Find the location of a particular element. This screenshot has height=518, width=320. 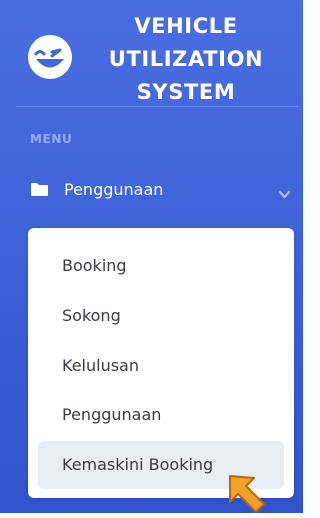

brand-title-line: UTILIZATION is located at coordinates (186, 59).